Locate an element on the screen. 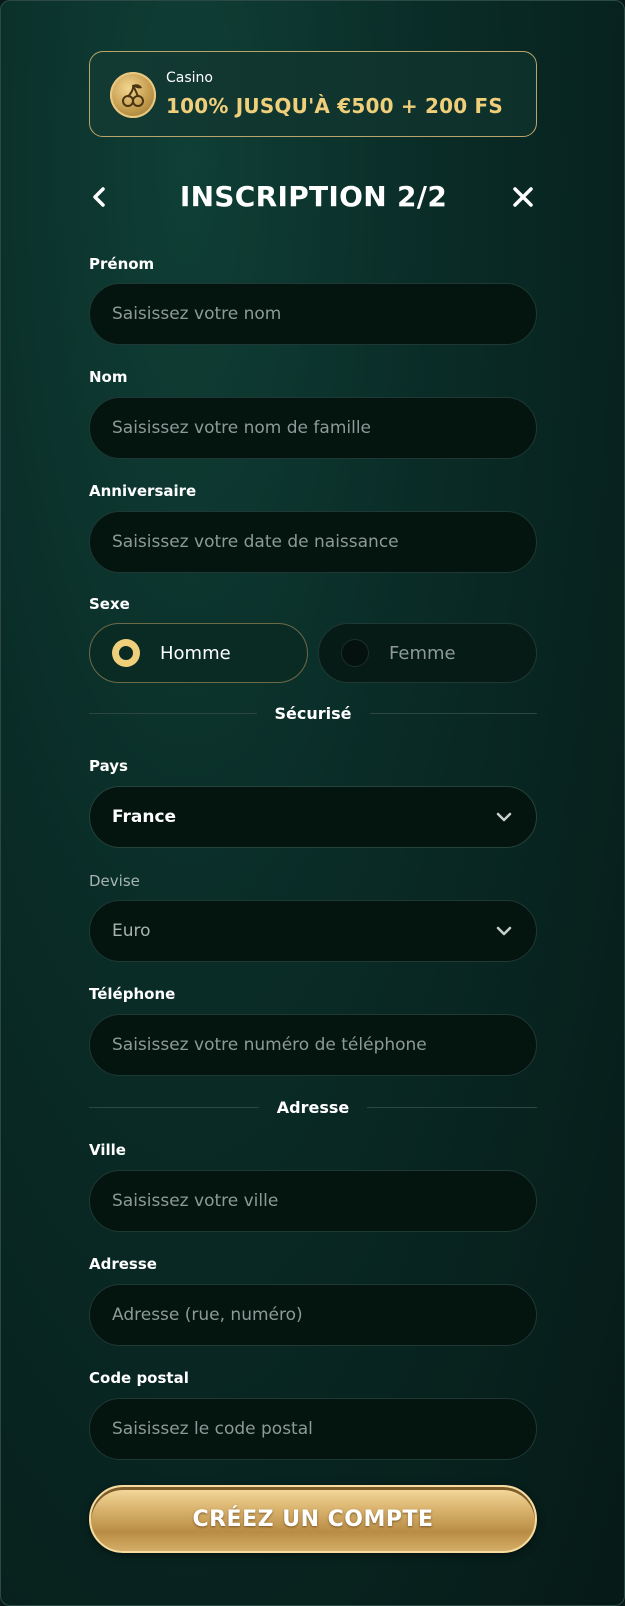  divider-label: Sécurisé is located at coordinates (313, 713).